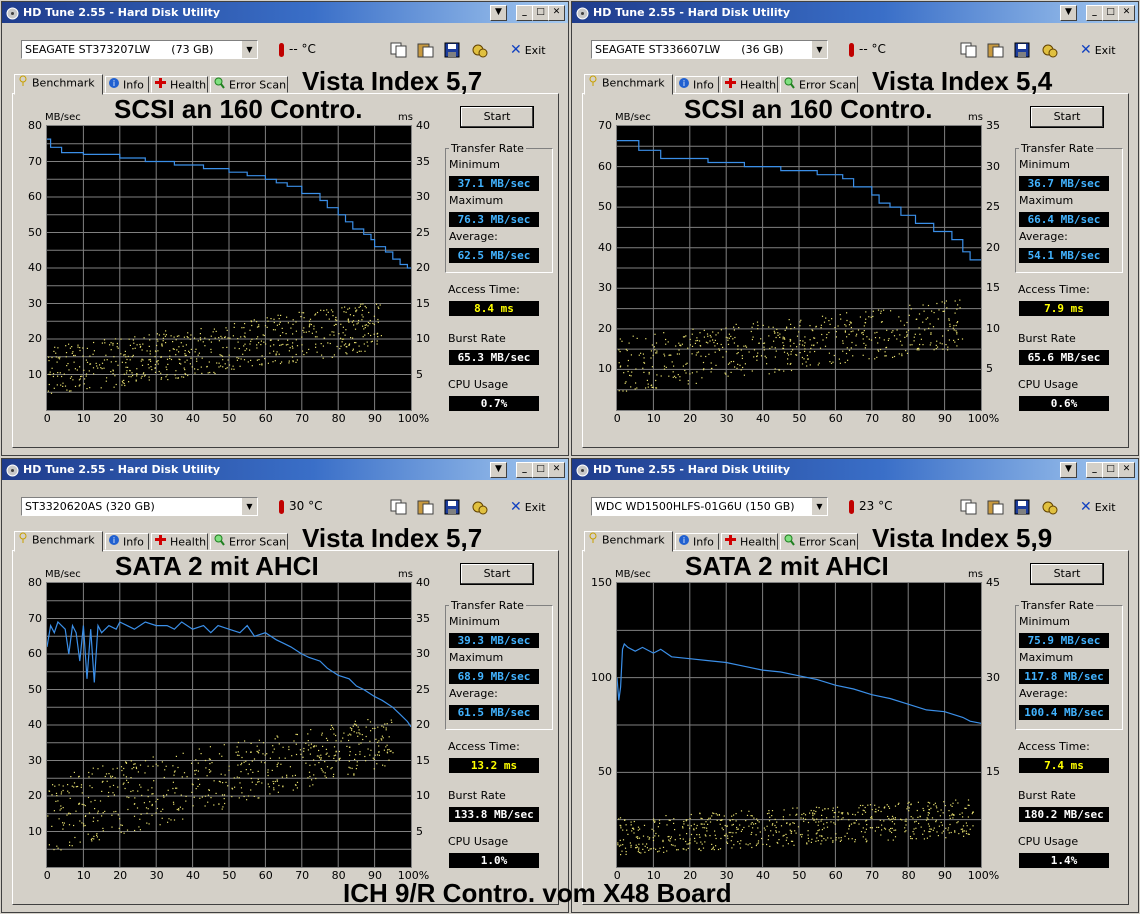 The height and width of the screenshot is (914, 1140). Describe the element at coordinates (139, 49) in the screenshot. I see `drive-select: SEAGATE ST373207LW (73 GB) ▼` at that location.